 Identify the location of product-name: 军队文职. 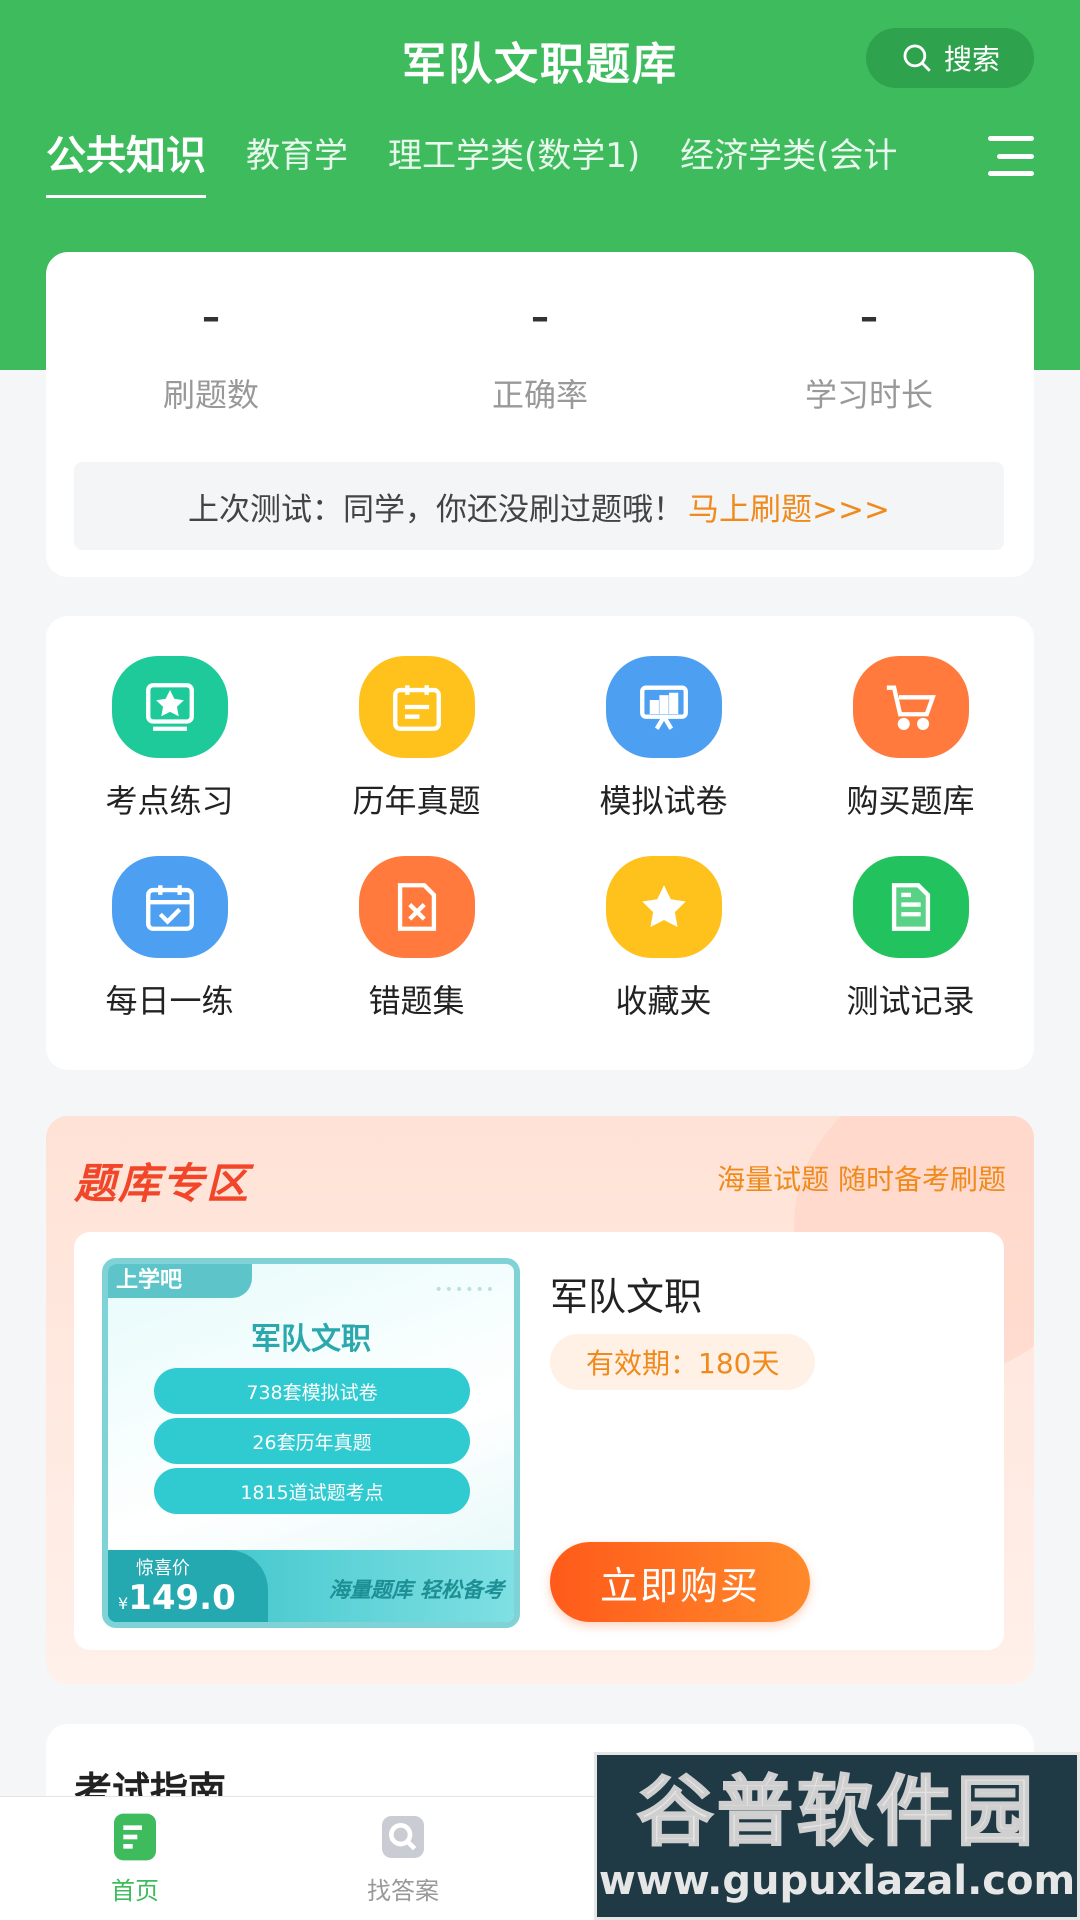
(626, 1297).